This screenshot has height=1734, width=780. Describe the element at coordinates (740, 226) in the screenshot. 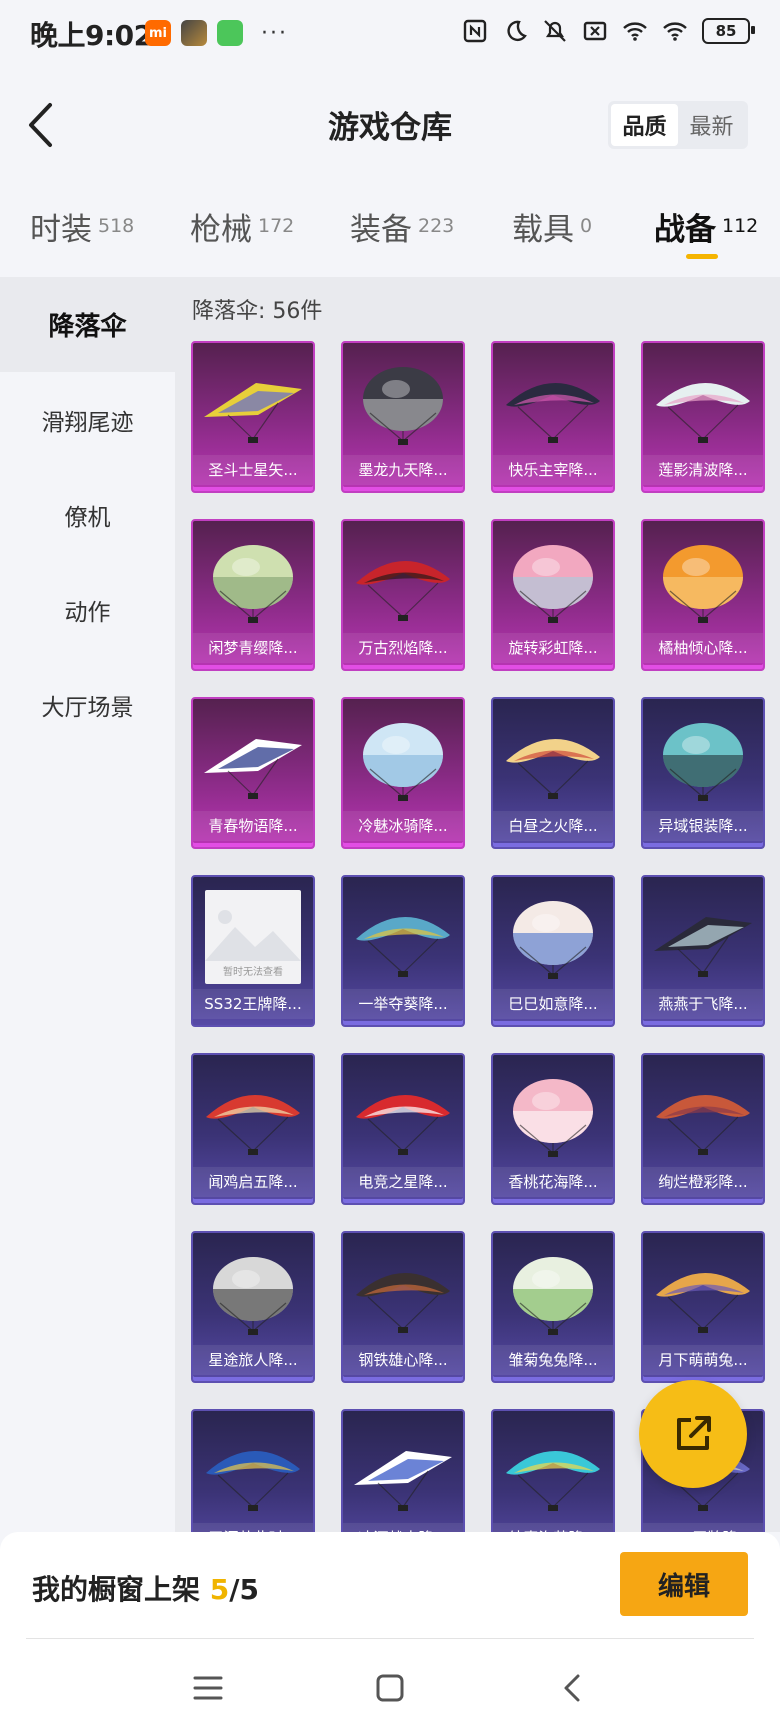

I see `tab-count: 112` at that location.